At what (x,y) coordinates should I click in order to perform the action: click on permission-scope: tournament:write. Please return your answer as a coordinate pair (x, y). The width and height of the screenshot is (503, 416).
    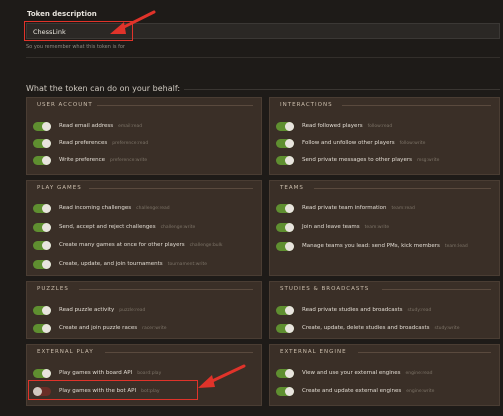
    Looking at the image, I should click on (187, 264).